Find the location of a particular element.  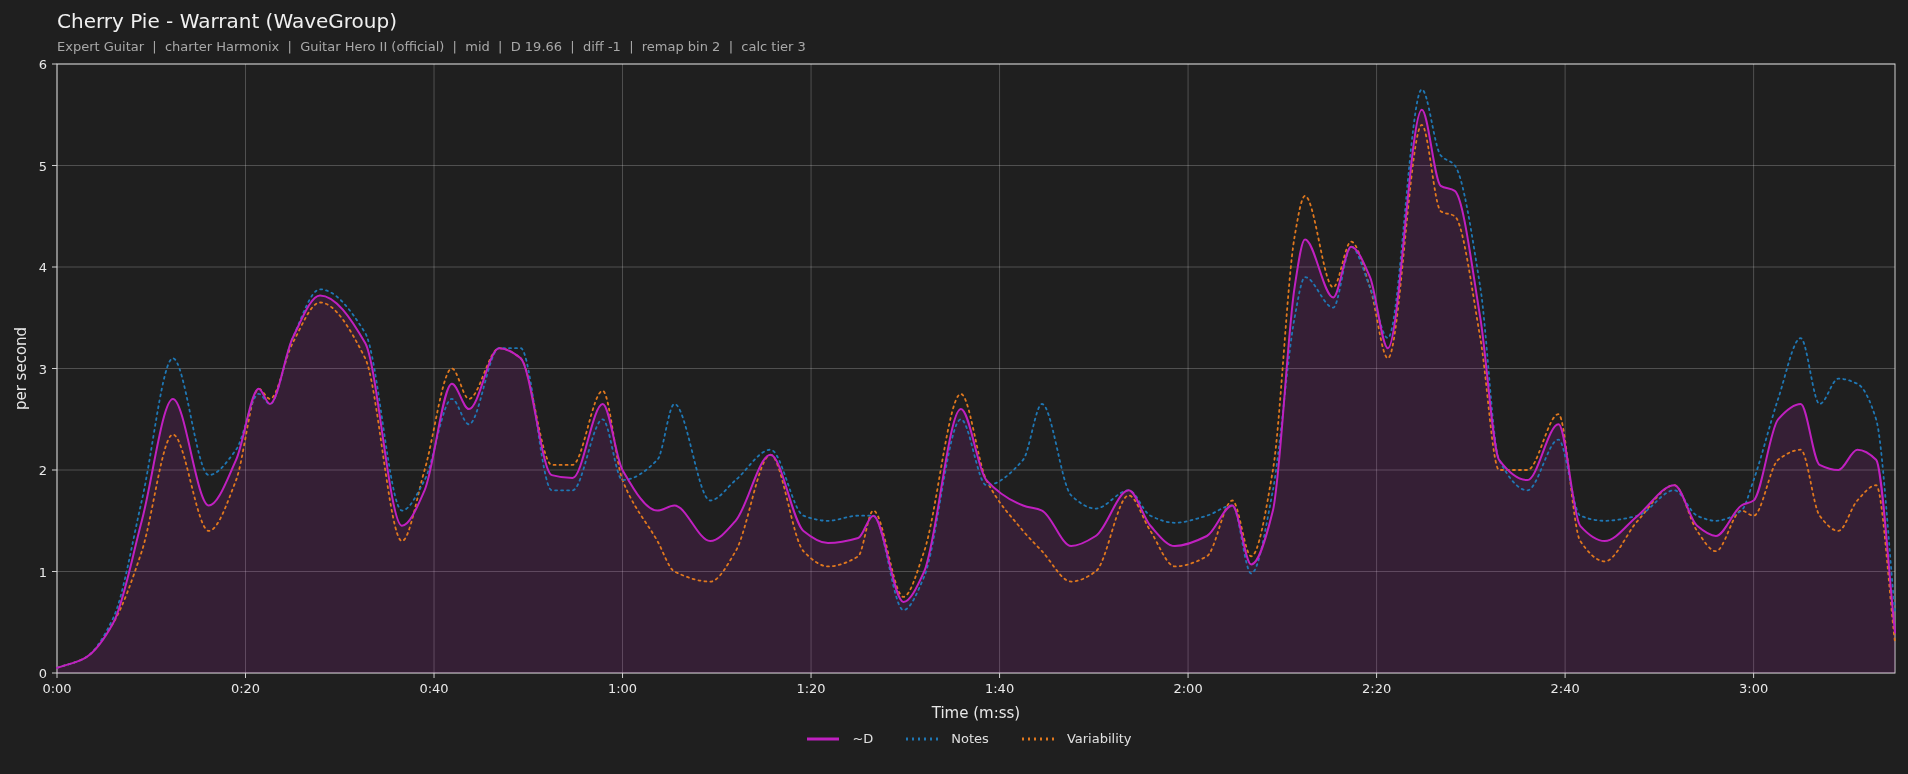

chart-title: Cherry Pie - Warrant (WaveGroup) is located at coordinates (227, 21).